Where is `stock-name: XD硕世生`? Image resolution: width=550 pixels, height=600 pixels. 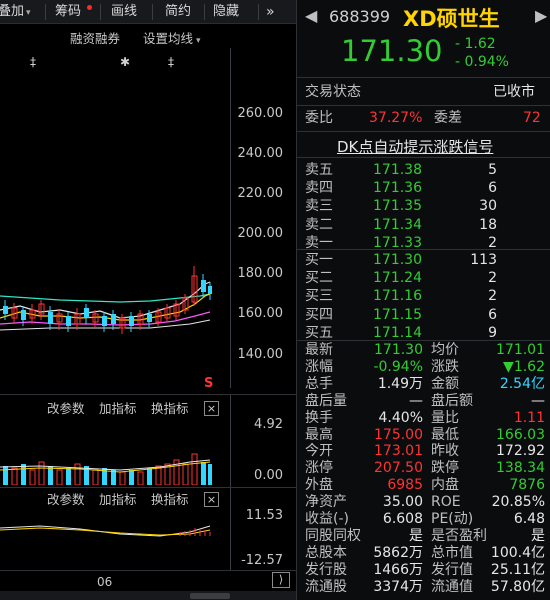 stock-name: XD硕世生 is located at coordinates (451, 19).